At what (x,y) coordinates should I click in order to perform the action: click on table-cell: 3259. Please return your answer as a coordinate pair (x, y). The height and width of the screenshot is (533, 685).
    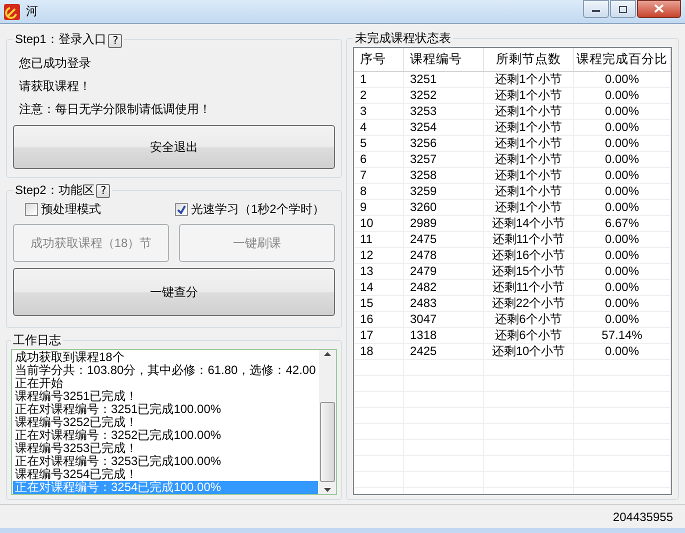
    Looking at the image, I should click on (444, 191).